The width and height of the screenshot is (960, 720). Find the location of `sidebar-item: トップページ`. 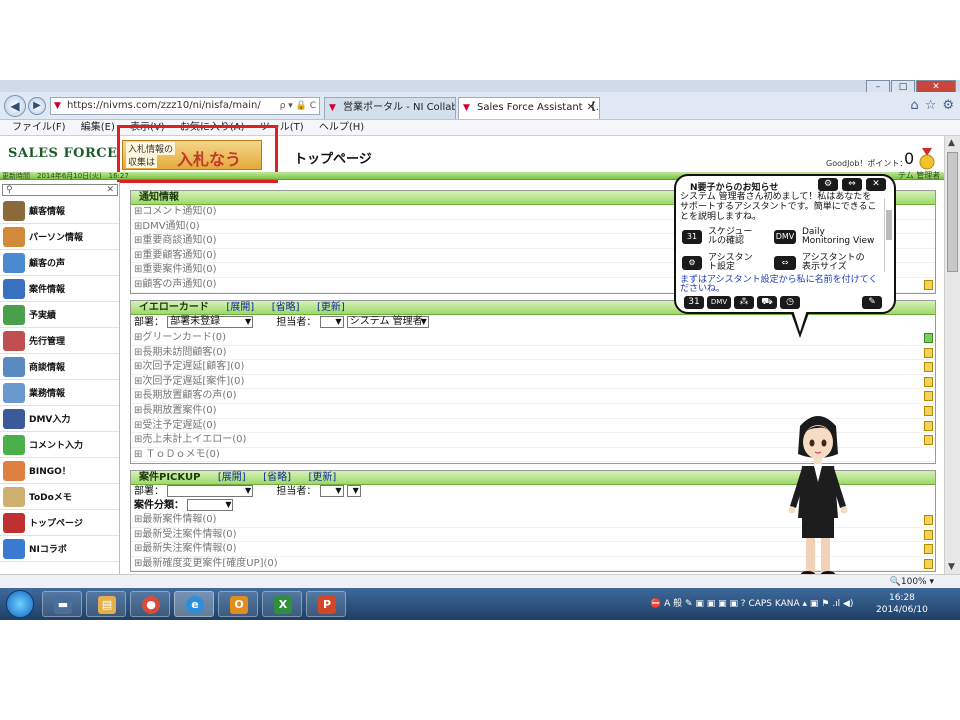

sidebar-item: トップページ is located at coordinates (59, 523).